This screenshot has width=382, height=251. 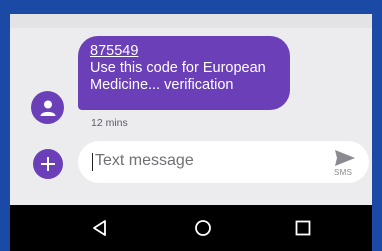 I want to click on message-text-line-1: Use this code for European, so click(x=178, y=68).